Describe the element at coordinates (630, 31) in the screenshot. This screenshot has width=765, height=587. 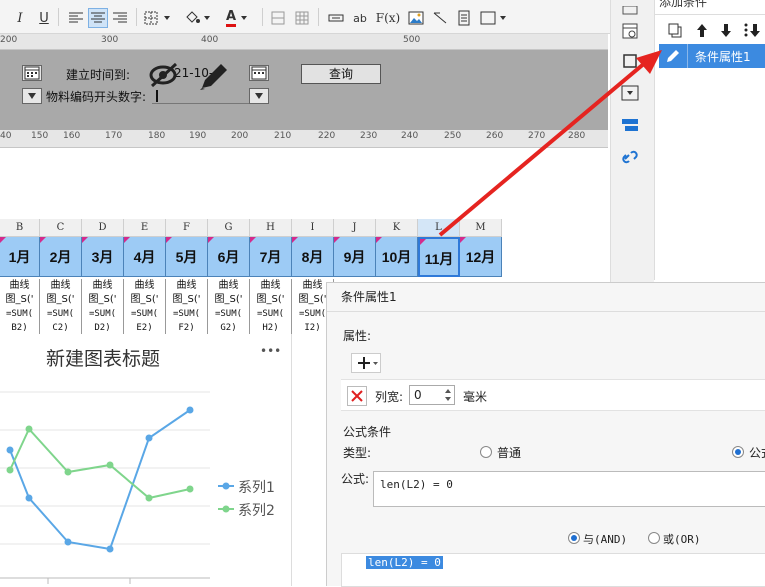
I see `widget-settings-icon` at that location.